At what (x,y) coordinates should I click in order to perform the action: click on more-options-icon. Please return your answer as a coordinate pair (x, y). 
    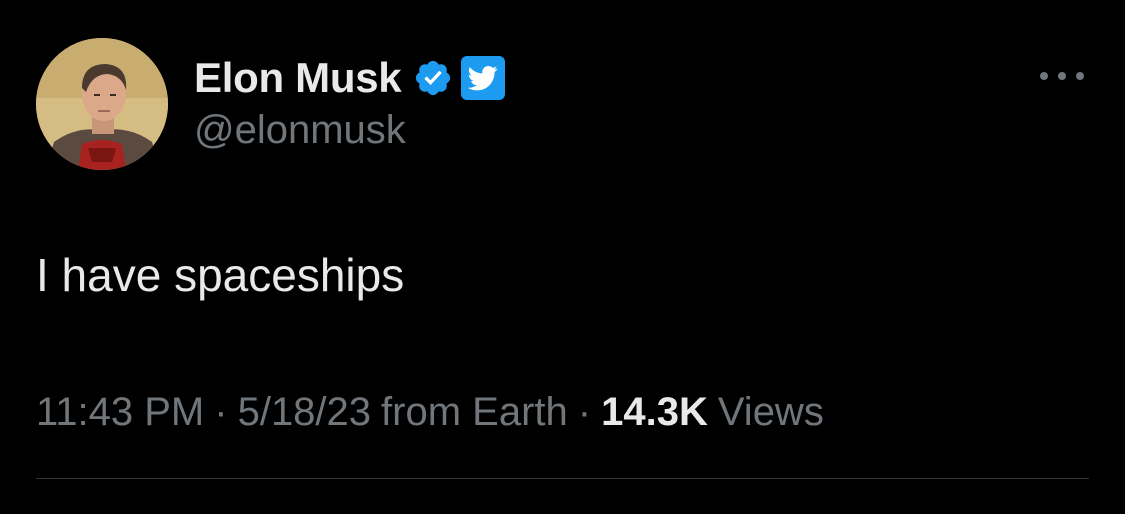
    Looking at the image, I should click on (1062, 76).